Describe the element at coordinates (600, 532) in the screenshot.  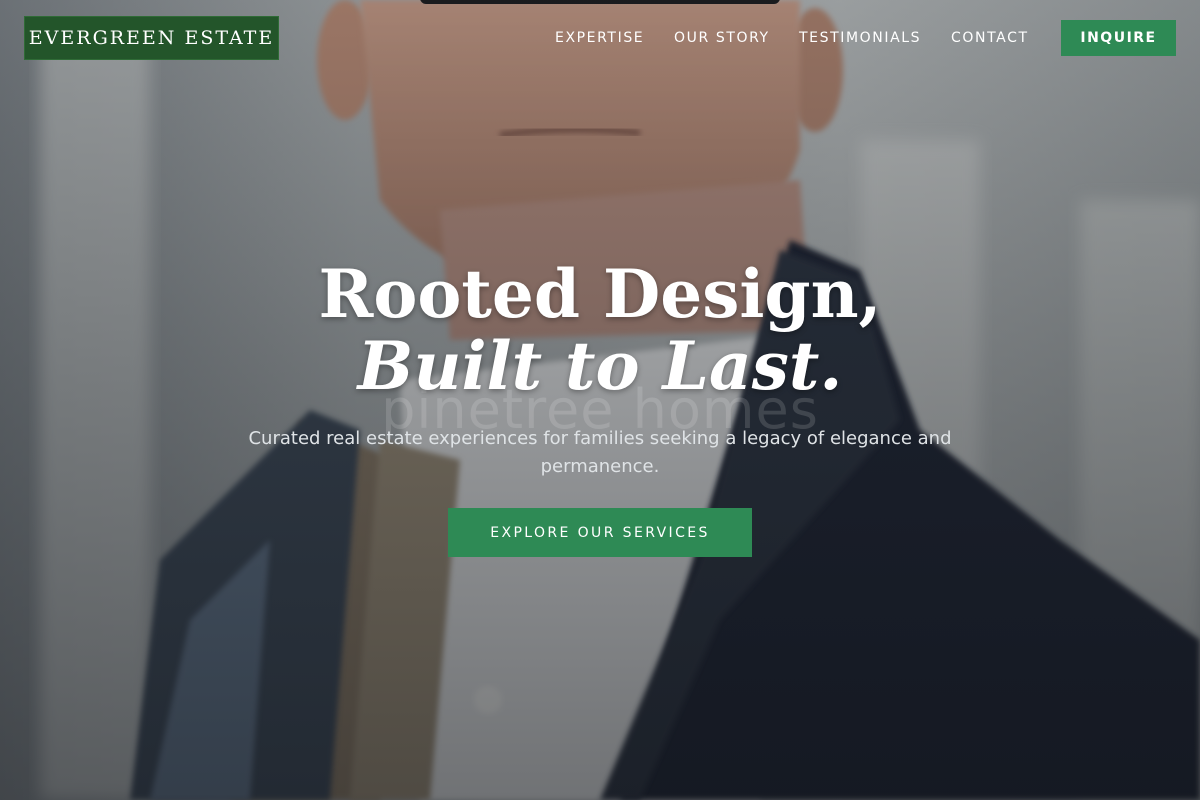
I see `explore-services-button: EXPLORE OUR SERVICES` at that location.